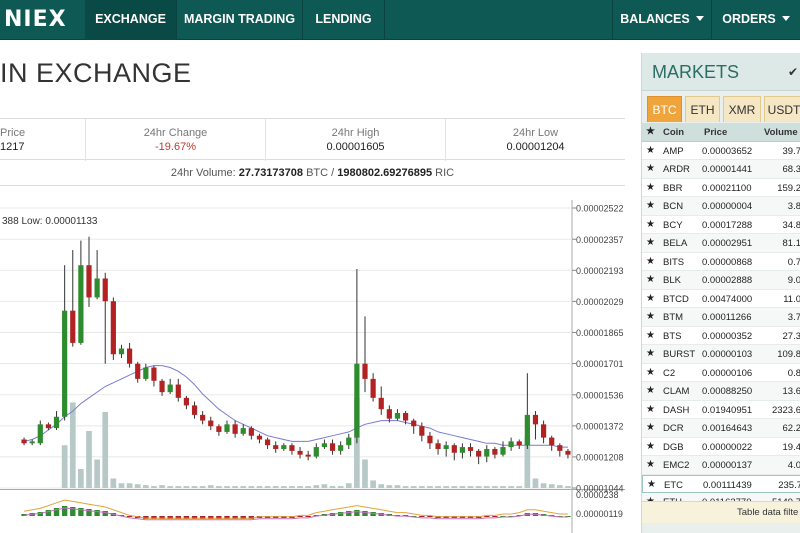 The image size is (800, 533). Describe the element at coordinates (240, 20) in the screenshot. I see `nav-margin-trading: MARGIN TRADING` at that location.